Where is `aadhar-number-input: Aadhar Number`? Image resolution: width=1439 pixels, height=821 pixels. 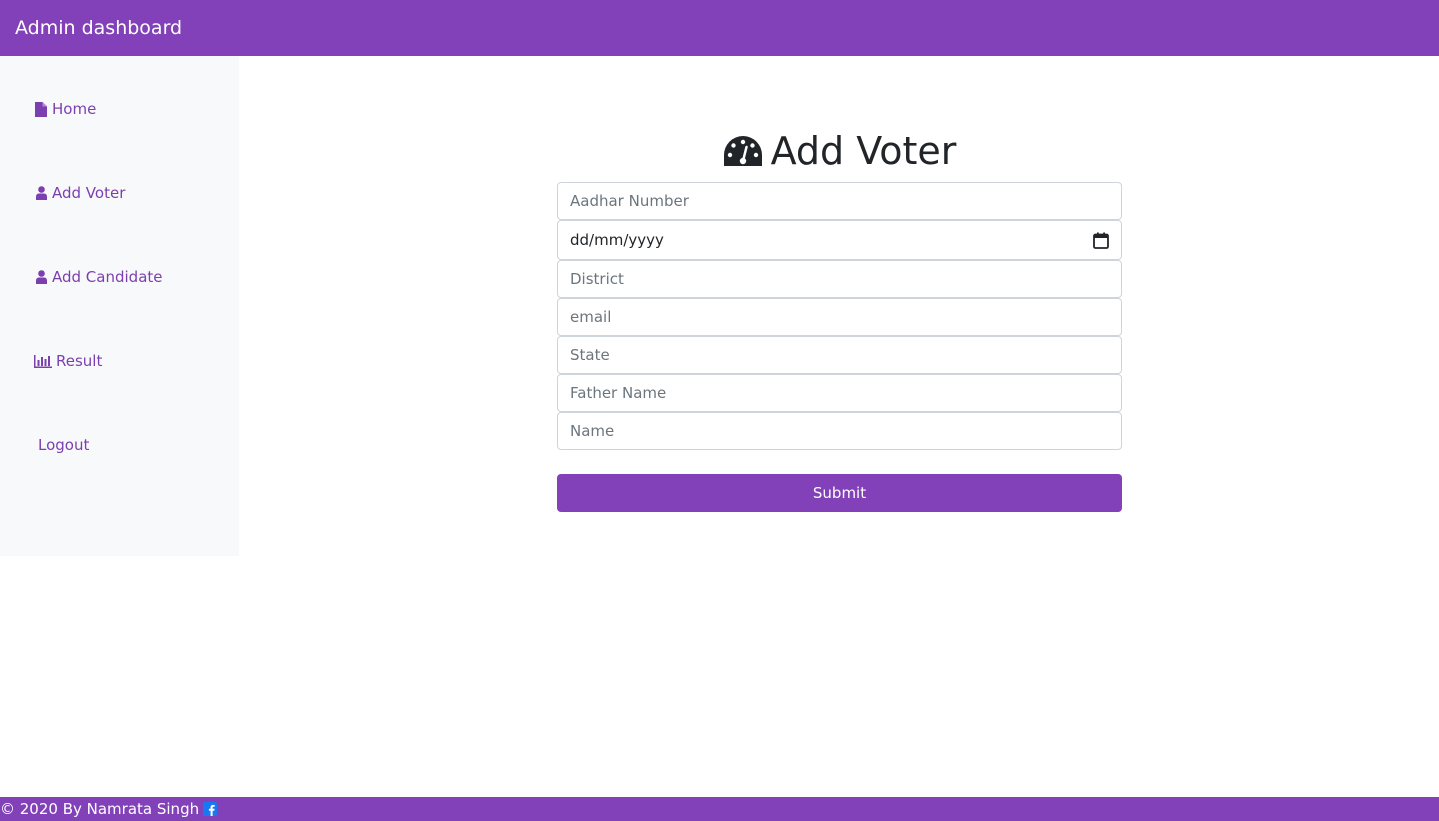
aadhar-number-input: Aadhar Number is located at coordinates (839, 201).